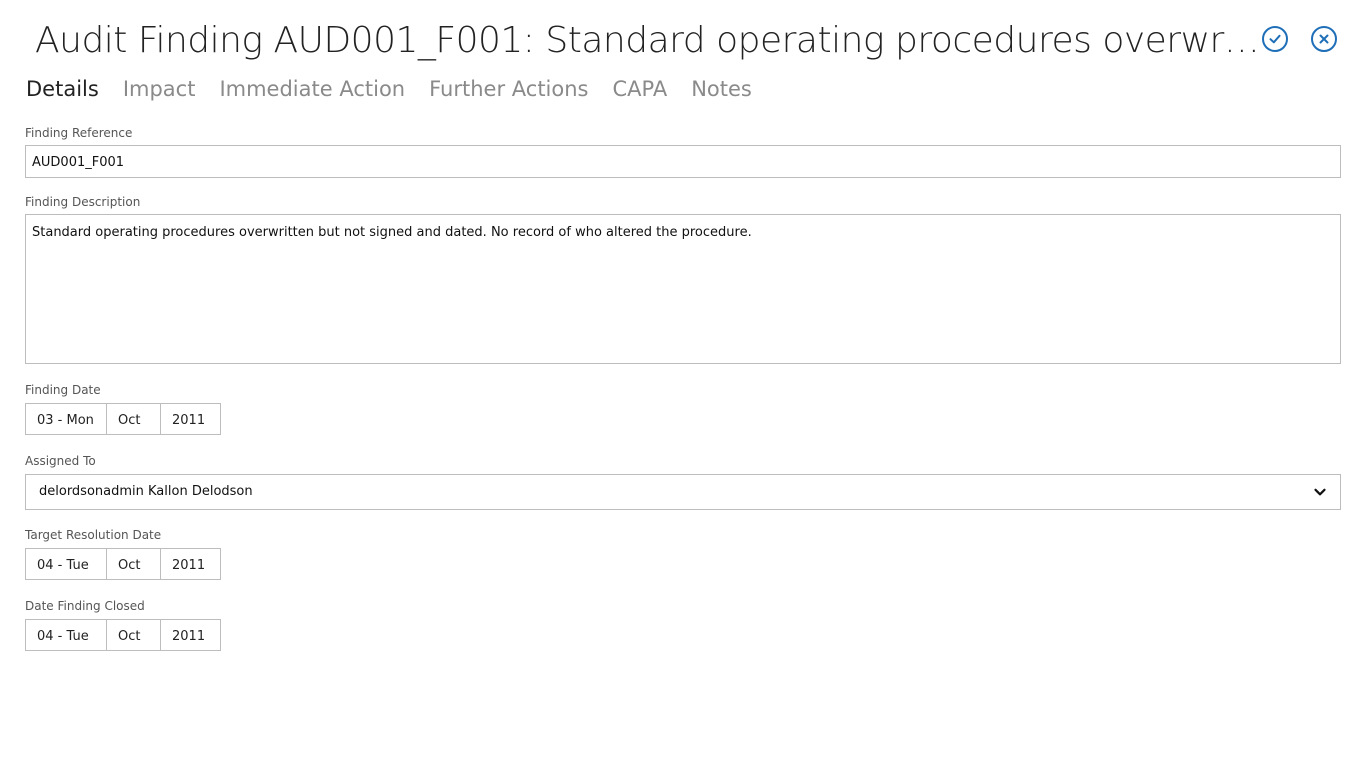 The width and height of the screenshot is (1366, 768). I want to click on date-finding-closed-picker: 04 - Tue Oct 2011, so click(123, 635).